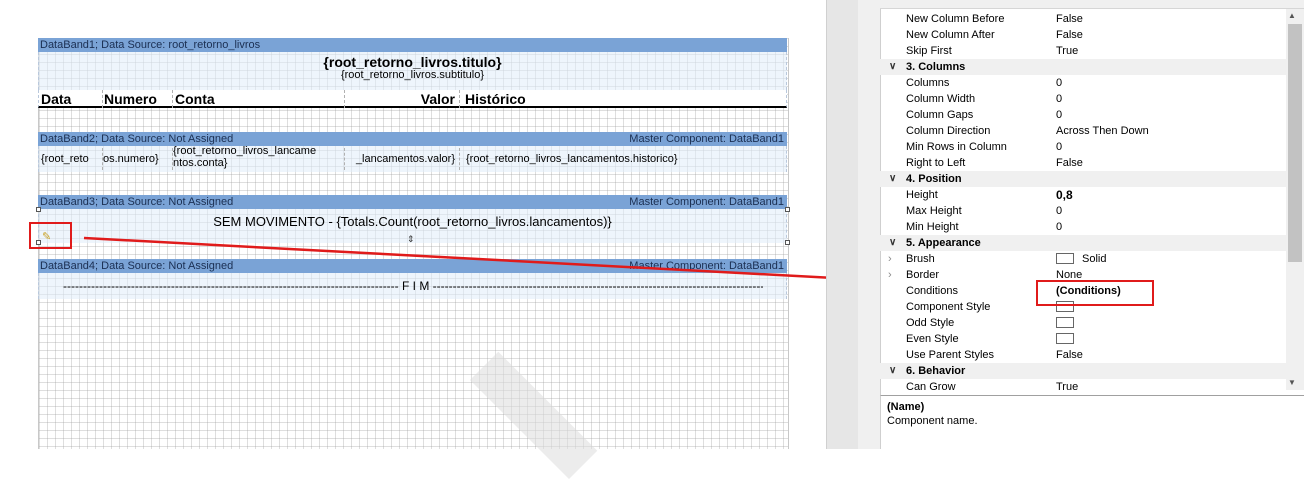 The width and height of the screenshot is (1304, 479). I want to click on property-row: Column Gaps 0, so click(1083, 115).